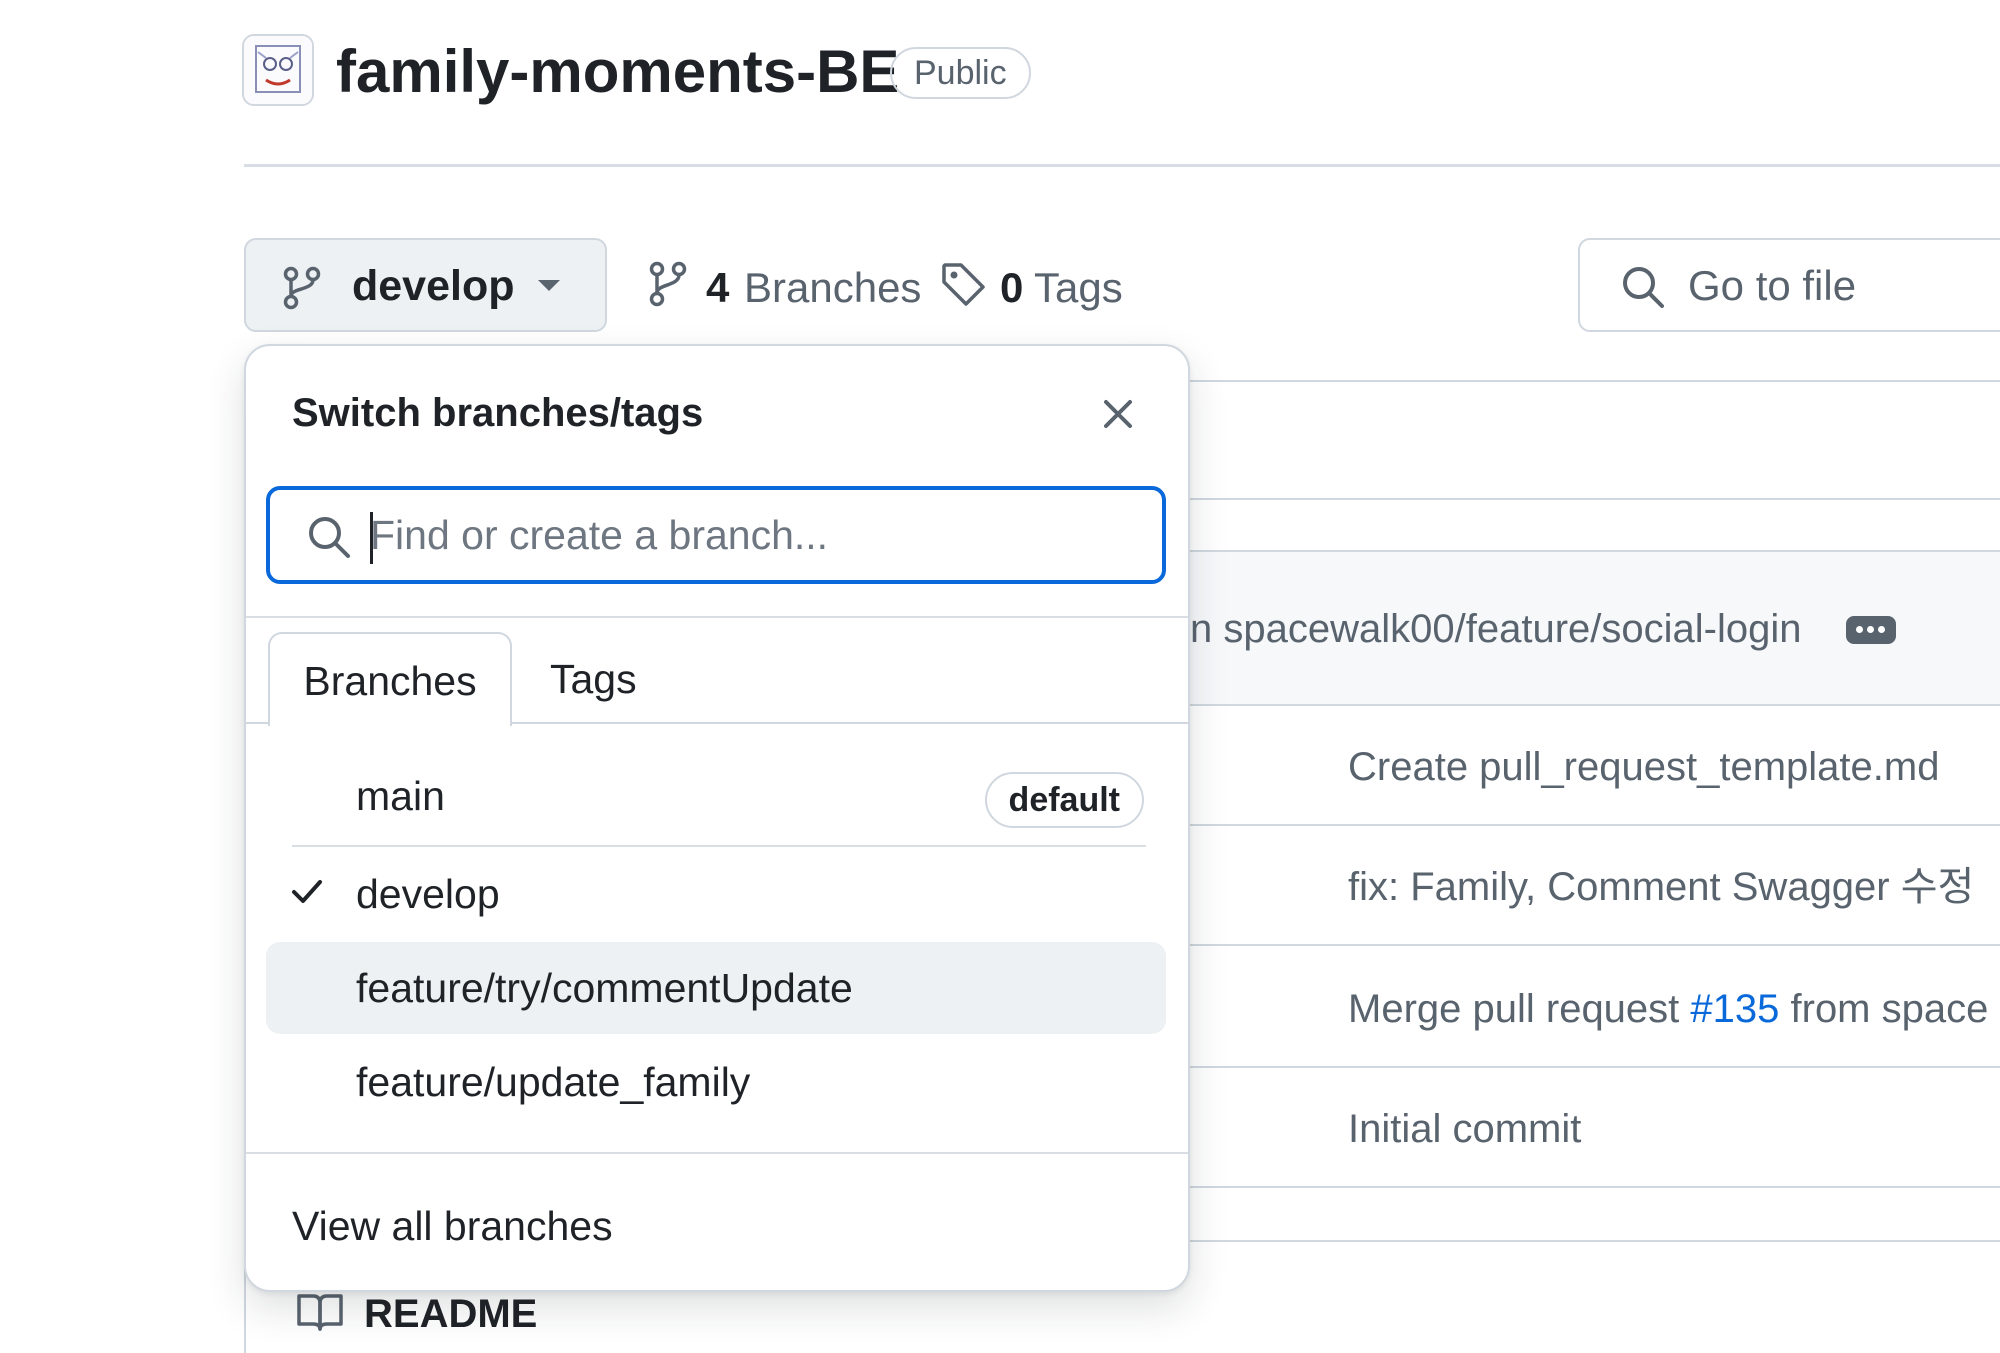 This screenshot has height=1353, width=2000. What do you see at coordinates (750, 535) in the screenshot?
I see `branch-search-input` at bounding box center [750, 535].